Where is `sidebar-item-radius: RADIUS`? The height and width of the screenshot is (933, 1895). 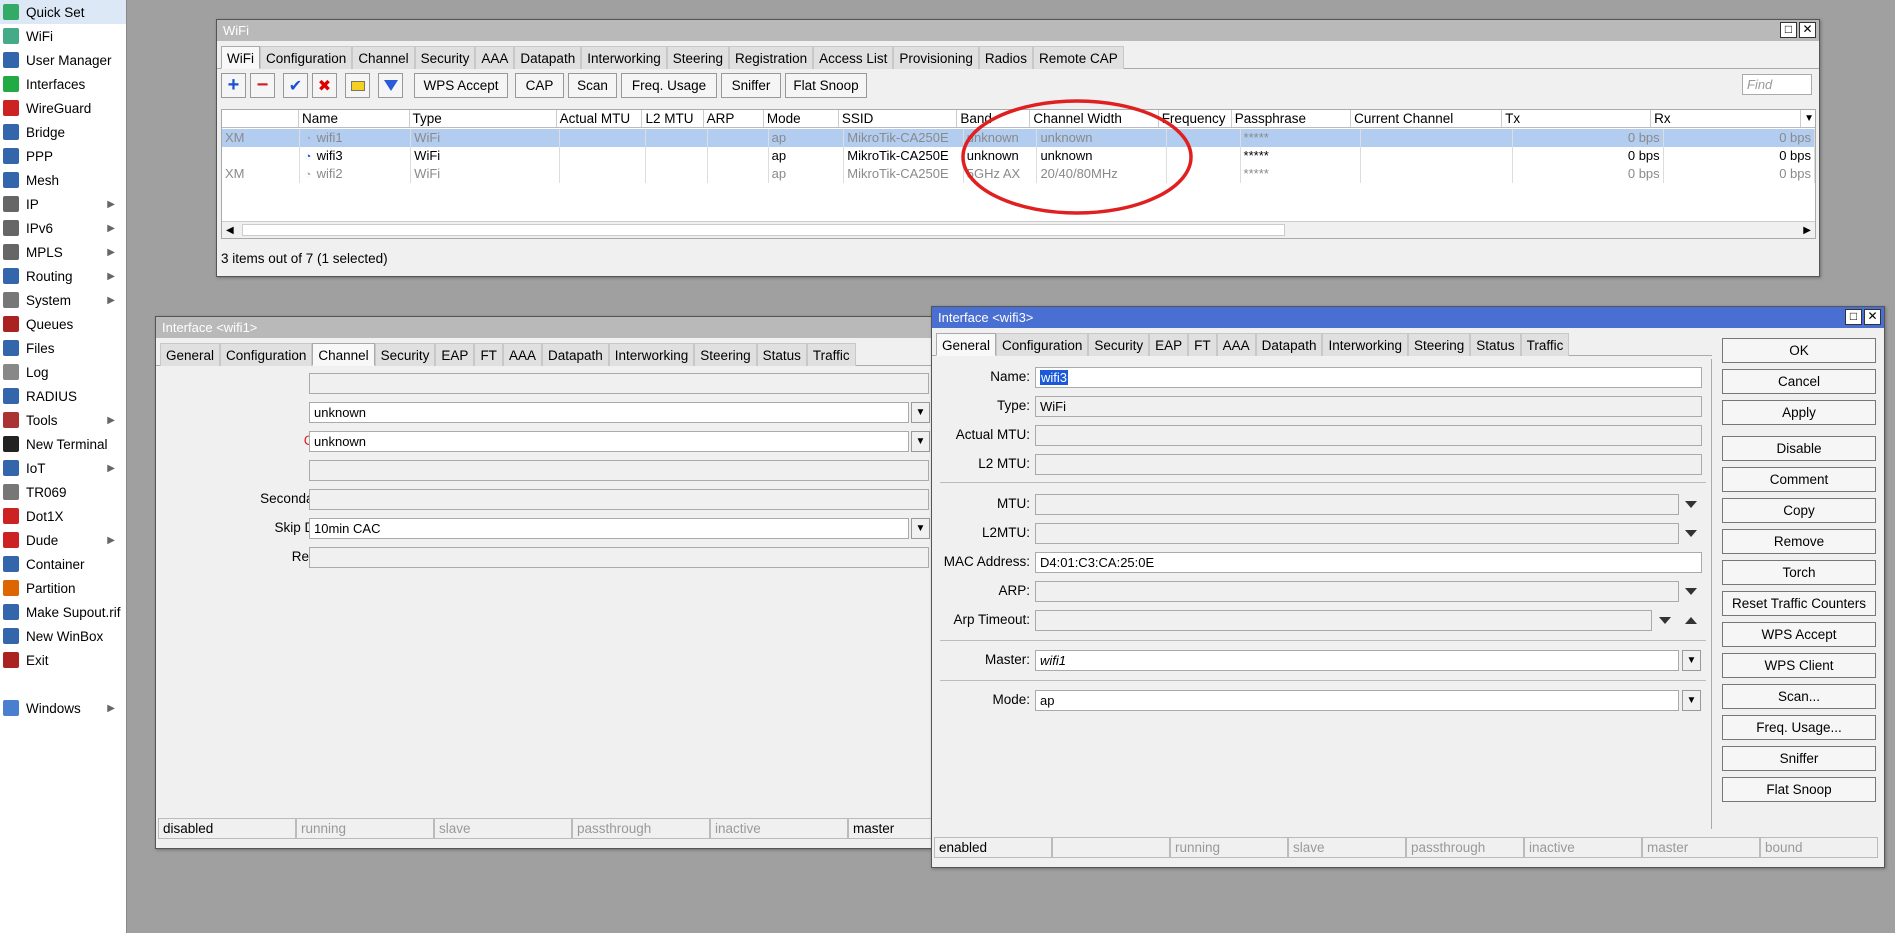 sidebar-item-radius: RADIUS is located at coordinates (63, 396).